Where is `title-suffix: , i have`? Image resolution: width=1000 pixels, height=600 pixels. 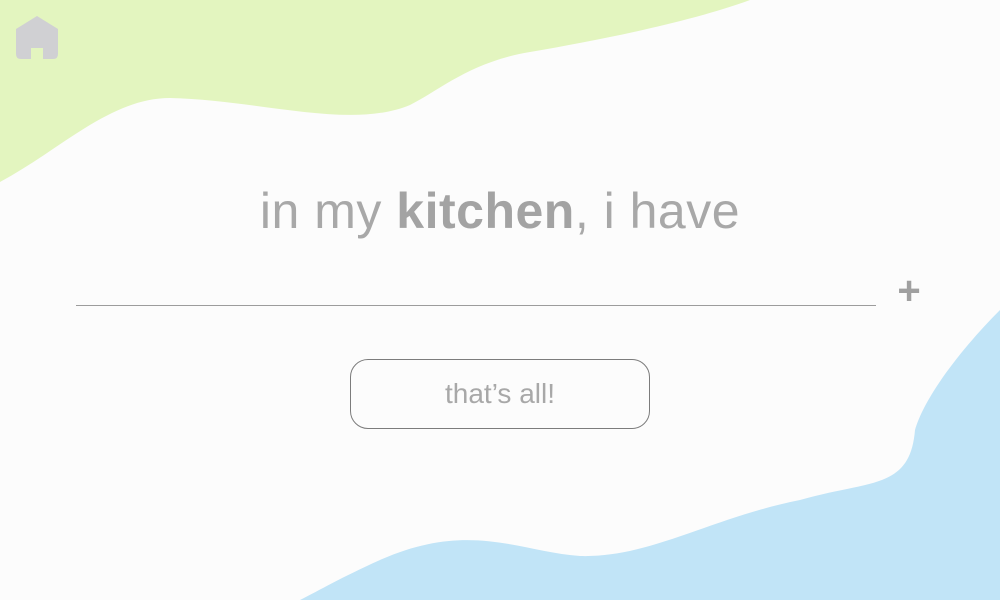 title-suffix: , i have is located at coordinates (657, 211).